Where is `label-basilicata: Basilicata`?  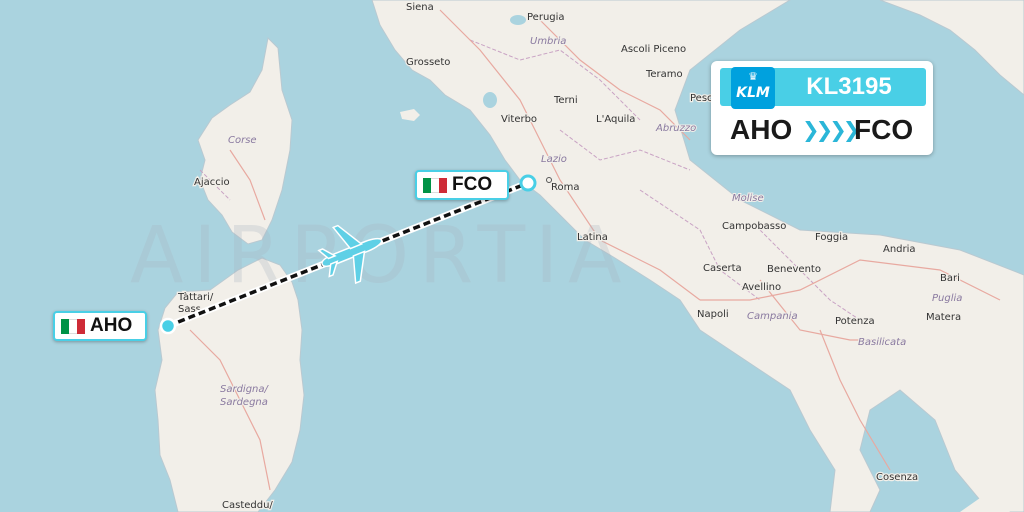 label-basilicata: Basilicata is located at coordinates (882, 342).